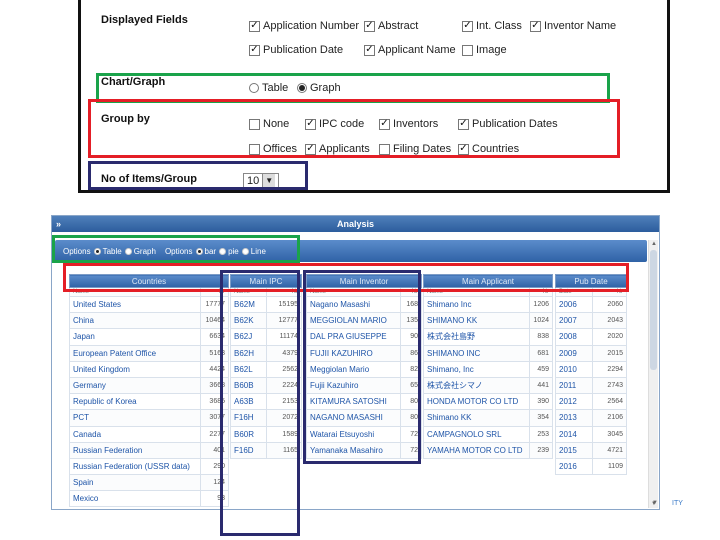  Describe the element at coordinates (653, 374) in the screenshot. I see `analysis-scrollbar: ▲ ▼` at that location.